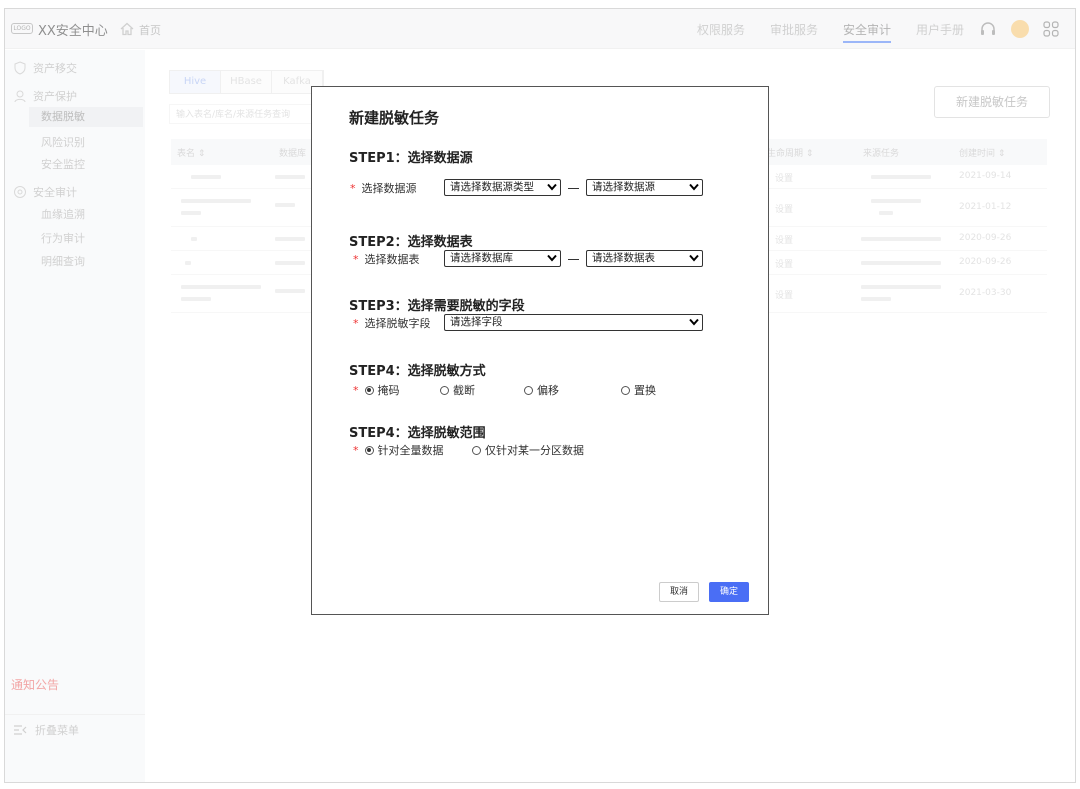 The width and height of the screenshot is (1080, 789). I want to click on step4-title: STEP4：选择脱敏方式, so click(417, 371).